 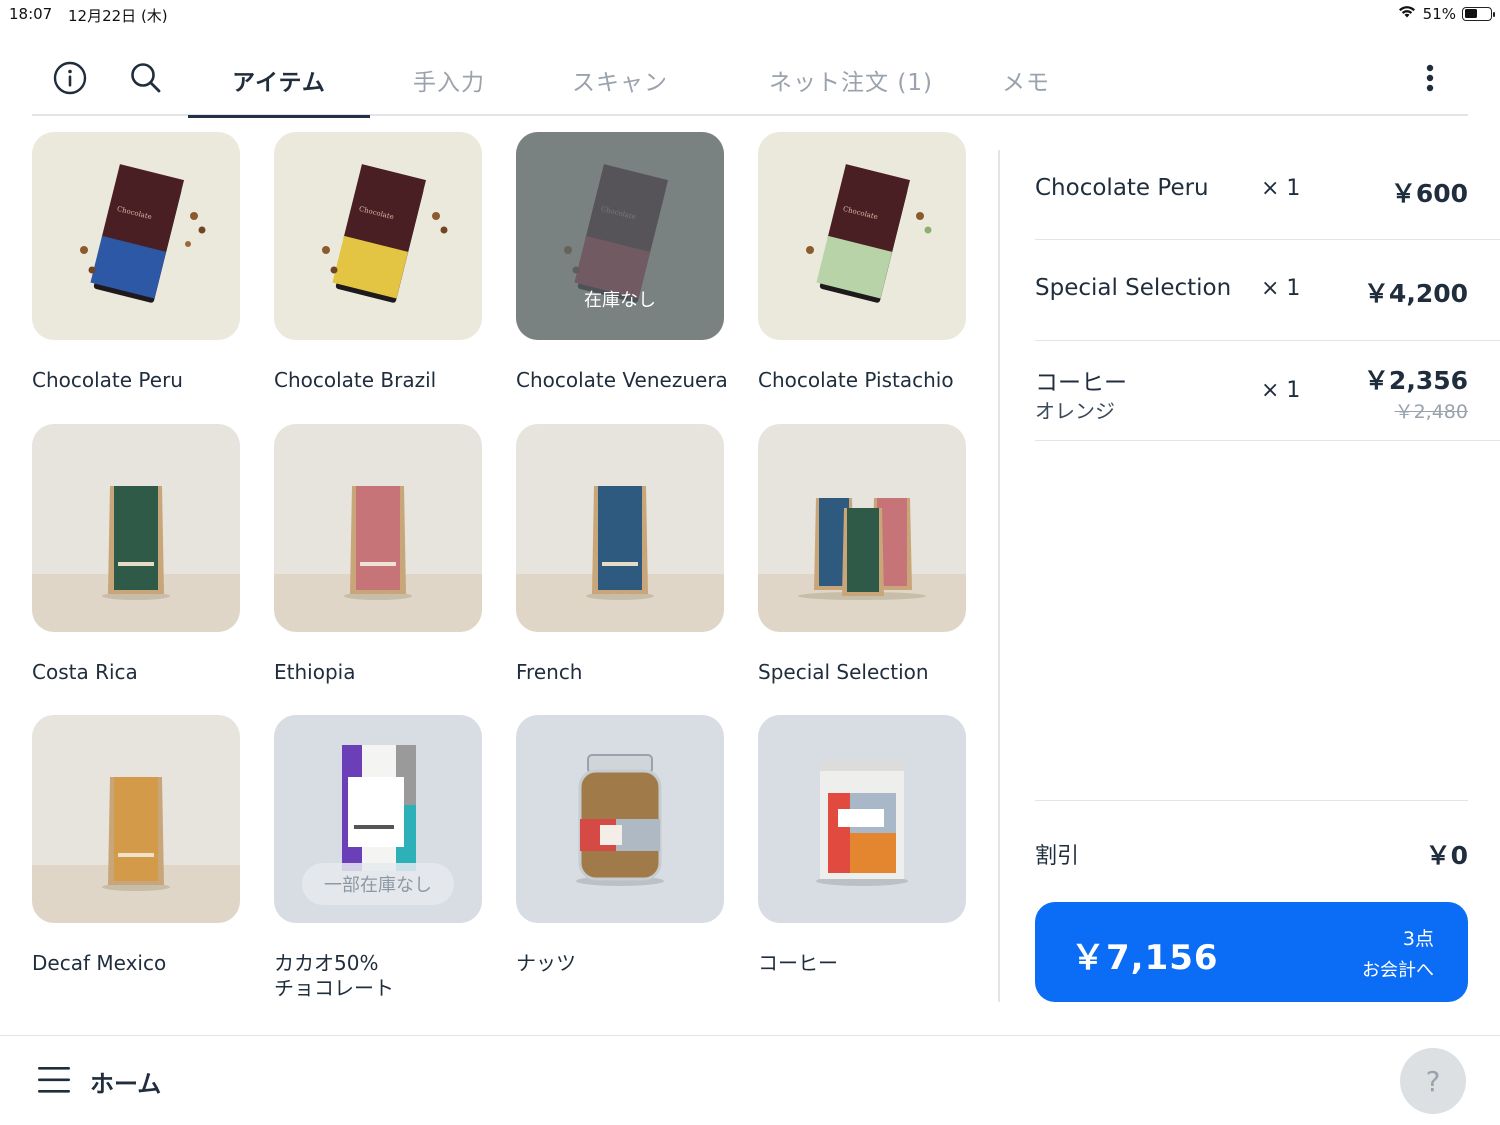 I want to click on product-name: Chocolate Pistachio, so click(x=856, y=380).